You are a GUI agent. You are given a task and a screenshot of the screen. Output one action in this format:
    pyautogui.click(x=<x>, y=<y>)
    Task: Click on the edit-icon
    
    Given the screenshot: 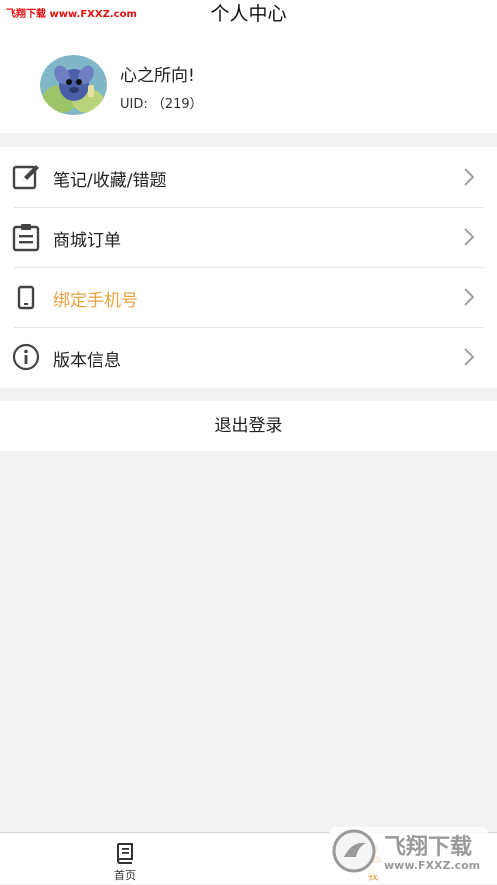 What is the action you would take?
    pyautogui.click(x=26, y=177)
    